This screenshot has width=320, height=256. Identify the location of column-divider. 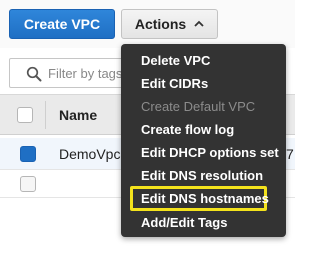
(45, 115).